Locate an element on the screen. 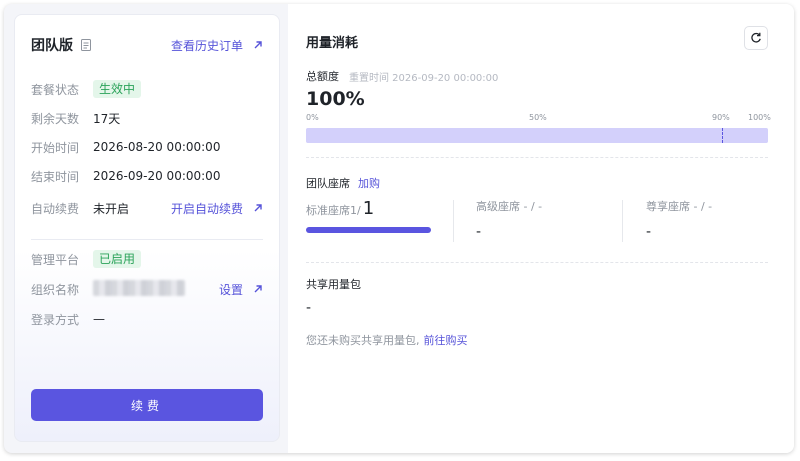 The image size is (800, 461). org-label: 组织名称 is located at coordinates (55, 289).